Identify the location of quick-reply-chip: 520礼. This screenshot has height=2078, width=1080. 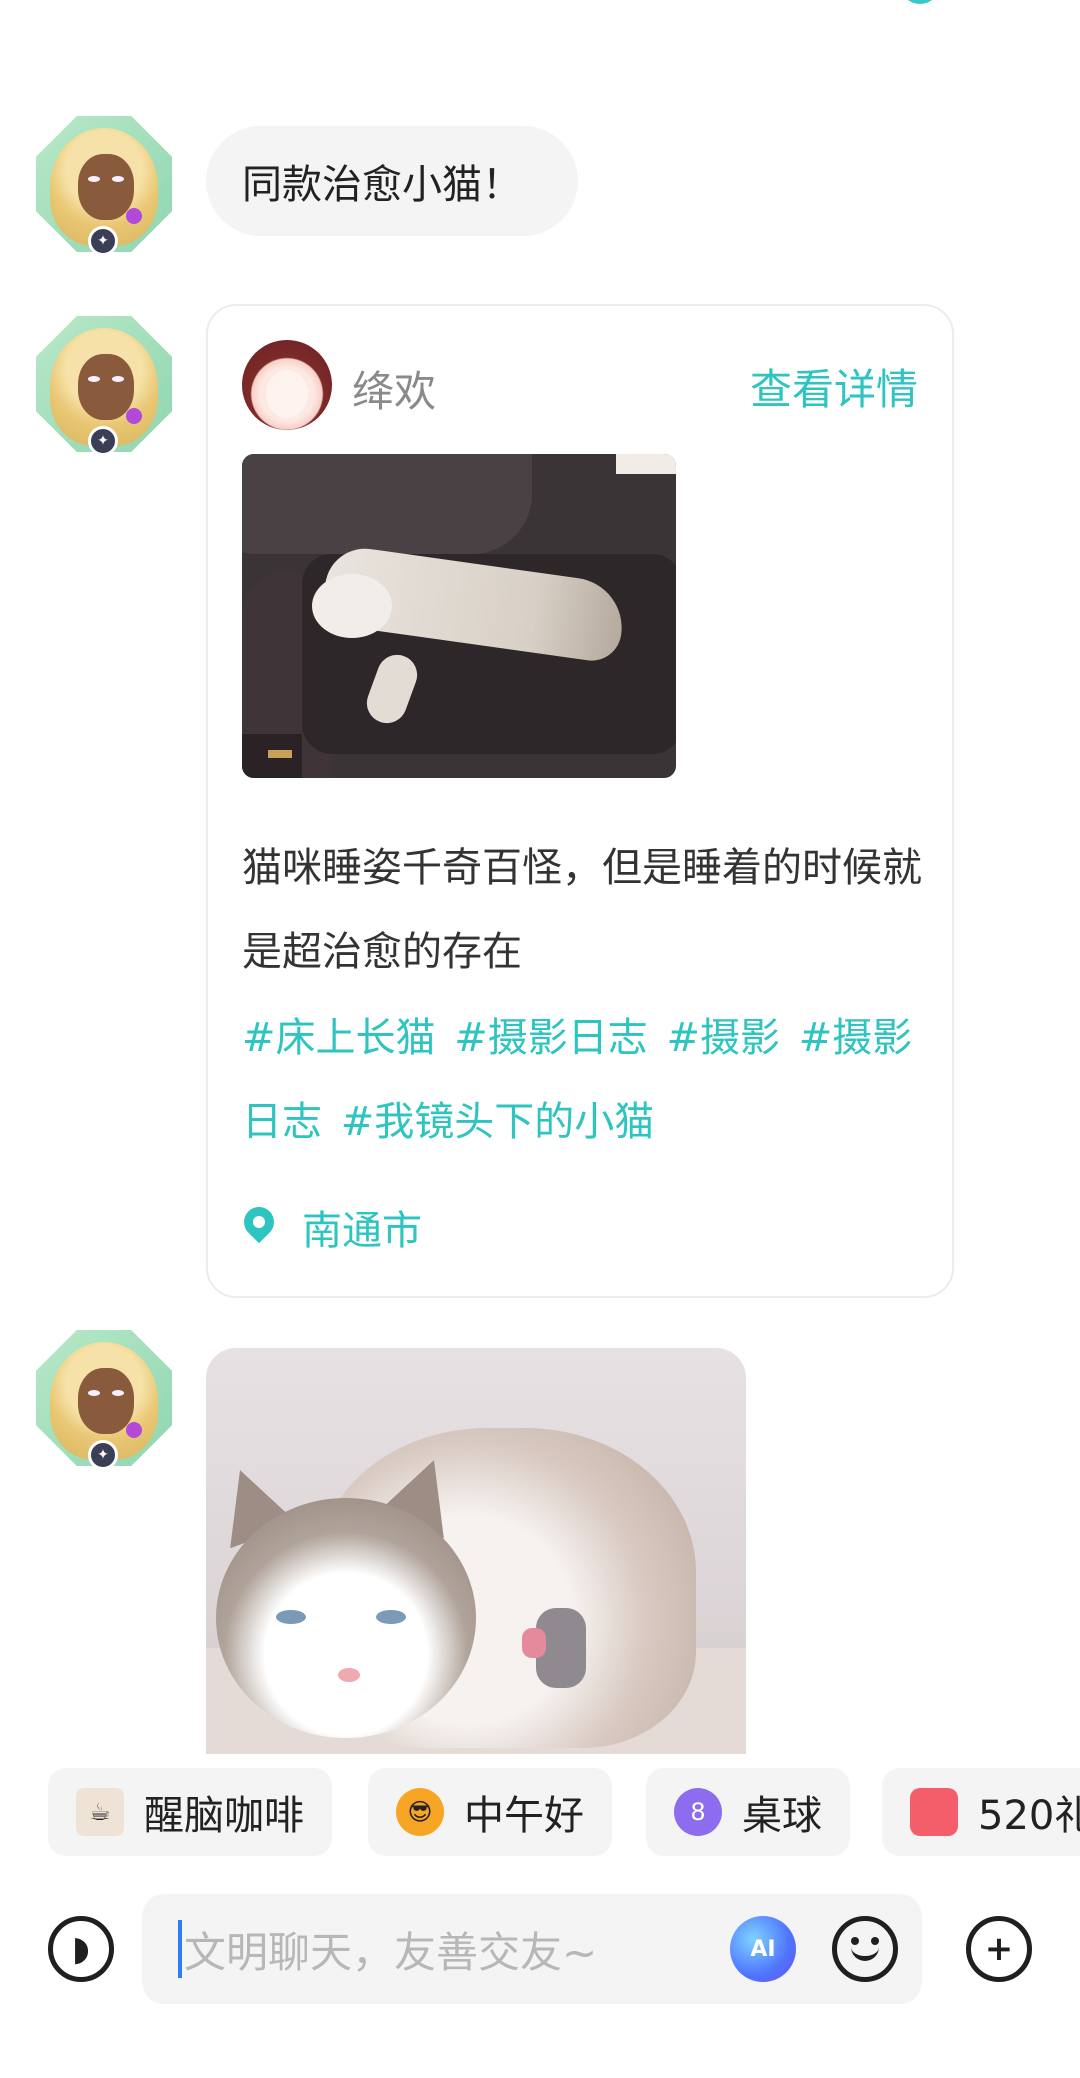
(981, 1812).